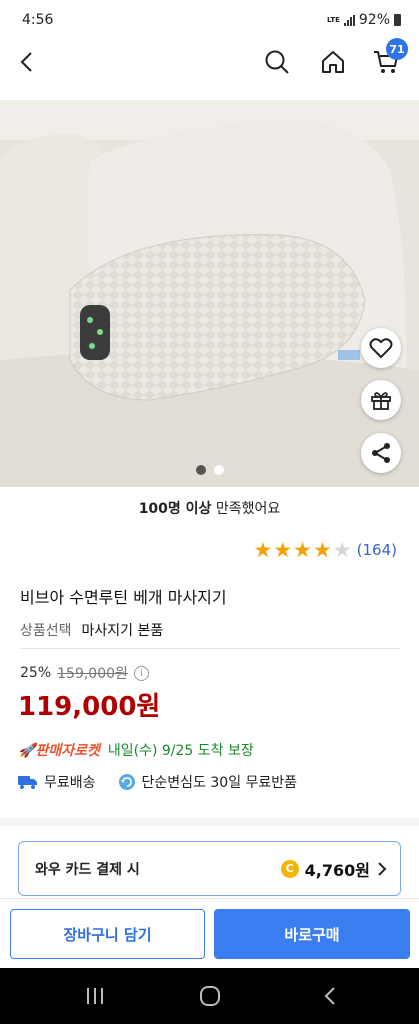  Describe the element at coordinates (27, 782) in the screenshot. I see `truck-icon` at that location.